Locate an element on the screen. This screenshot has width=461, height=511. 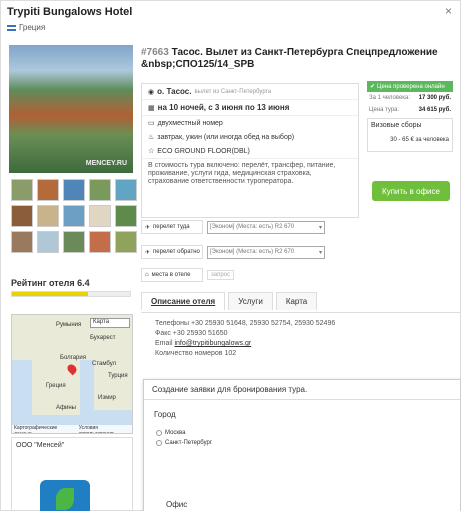
city-option-moscow: Москва is located at coordinates (170, 433).